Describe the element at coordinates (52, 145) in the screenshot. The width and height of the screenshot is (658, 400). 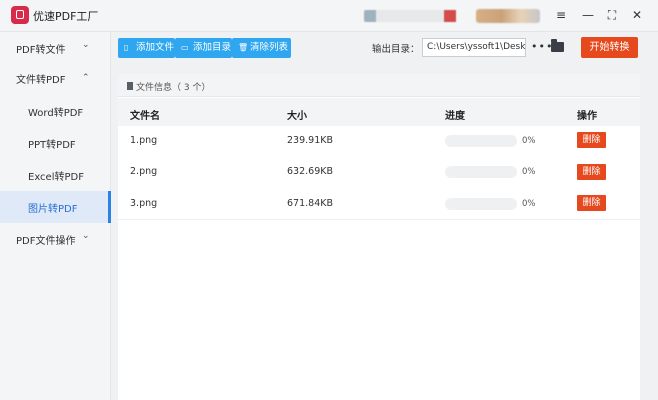
I see `sidebar-item-label: PPT转PDF` at that location.